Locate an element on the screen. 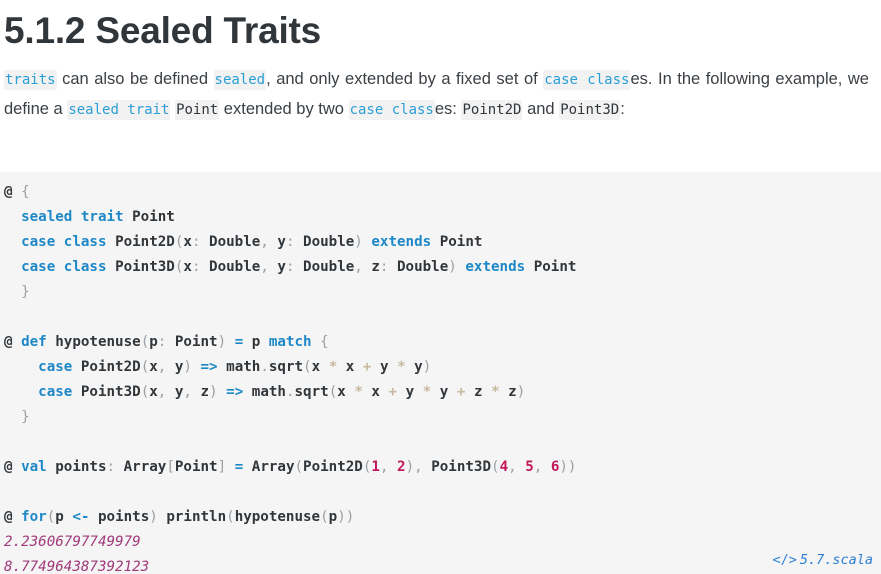 The image size is (881, 574). code-token-punct: { is located at coordinates (324, 342).